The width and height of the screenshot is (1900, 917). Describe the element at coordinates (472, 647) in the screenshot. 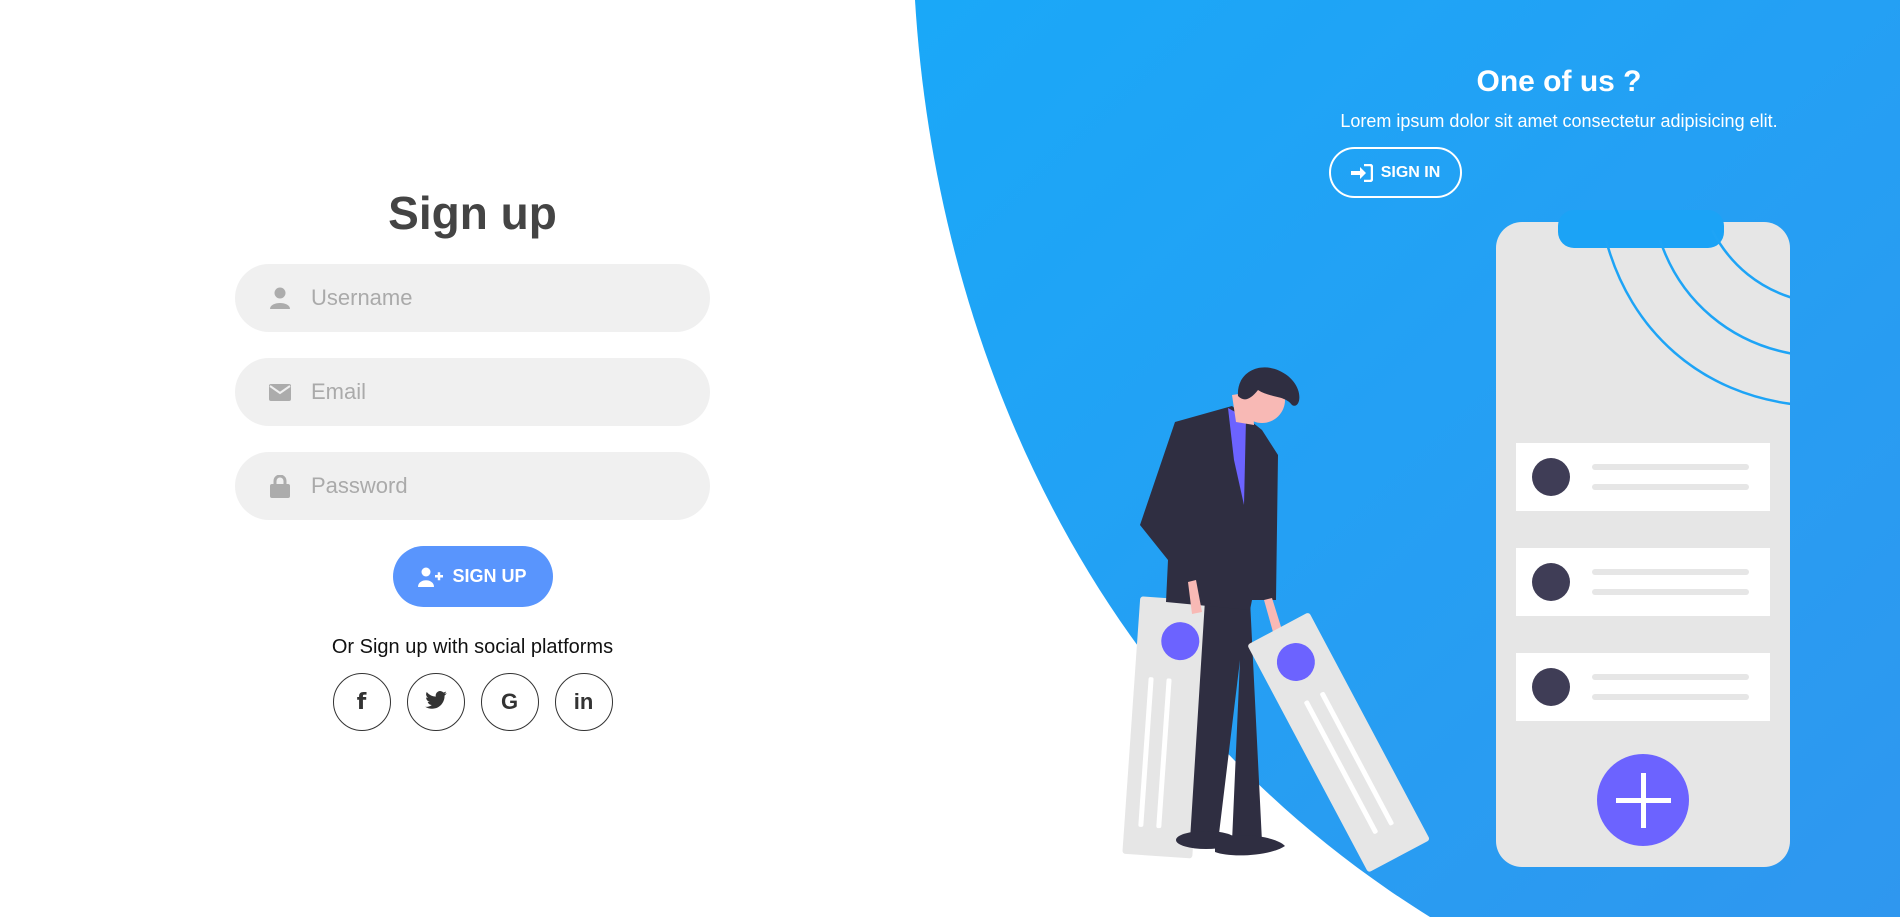

I see `social-text: Or Sign up with social platforms` at that location.